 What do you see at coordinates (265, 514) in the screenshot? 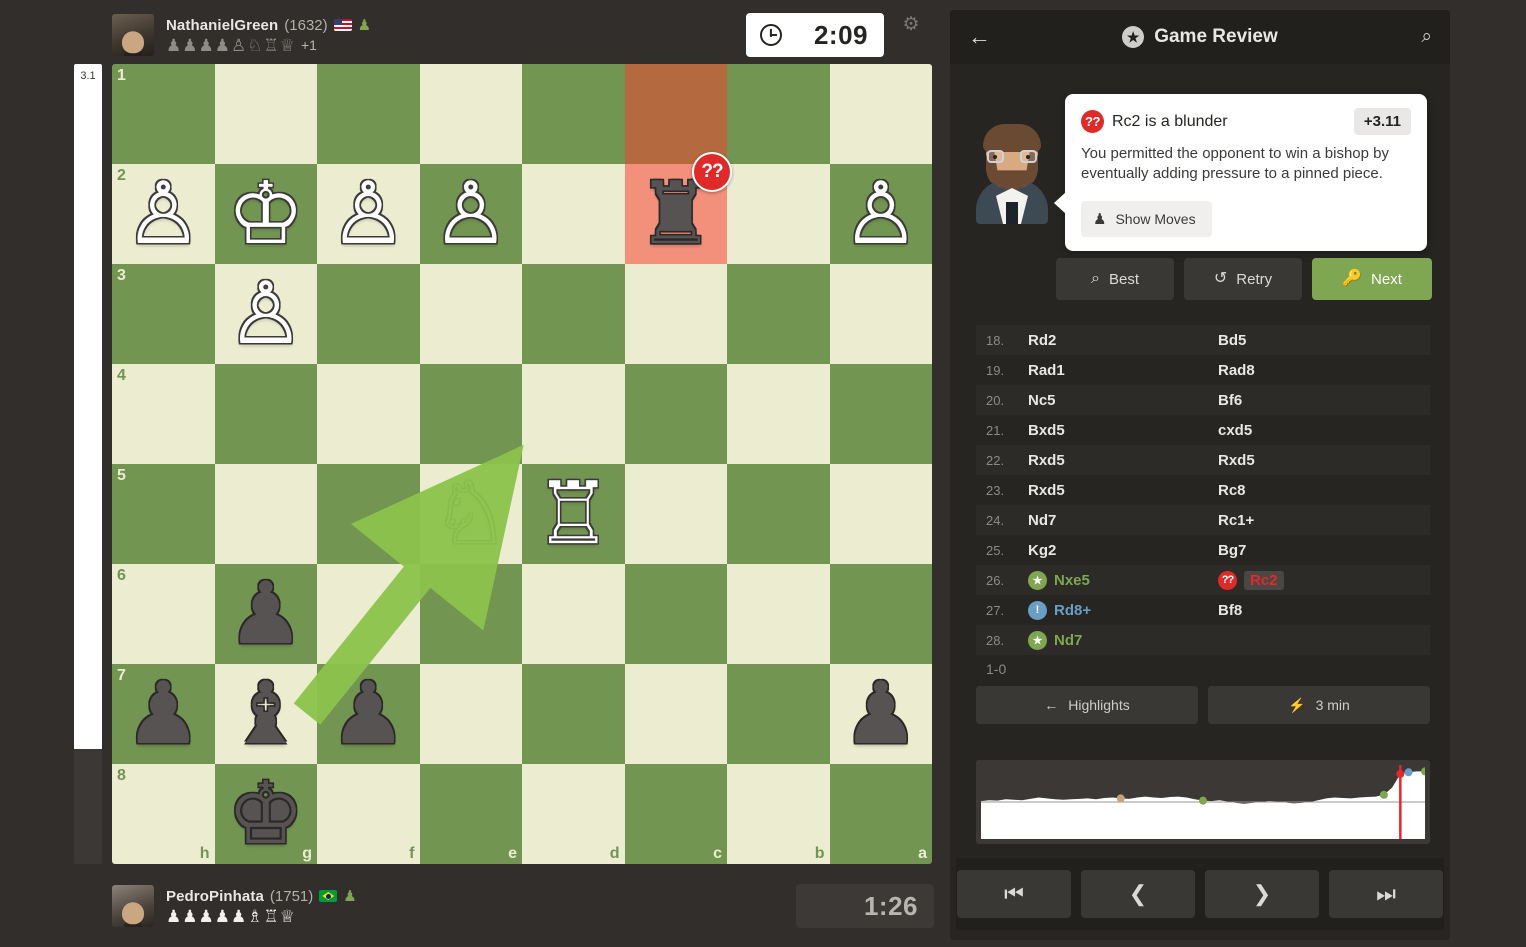
I see `board-square-g5` at bounding box center [265, 514].